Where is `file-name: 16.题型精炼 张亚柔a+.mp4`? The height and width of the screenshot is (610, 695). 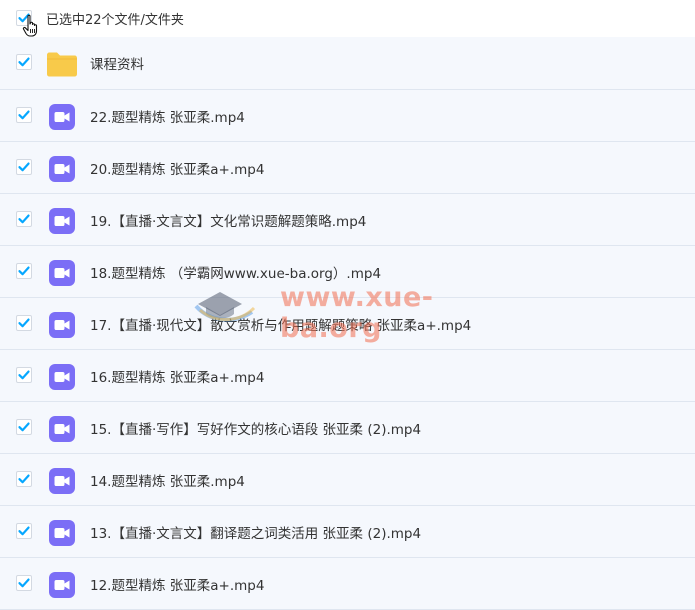 file-name: 16.题型精炼 张亚柔a+.mp4 is located at coordinates (177, 376).